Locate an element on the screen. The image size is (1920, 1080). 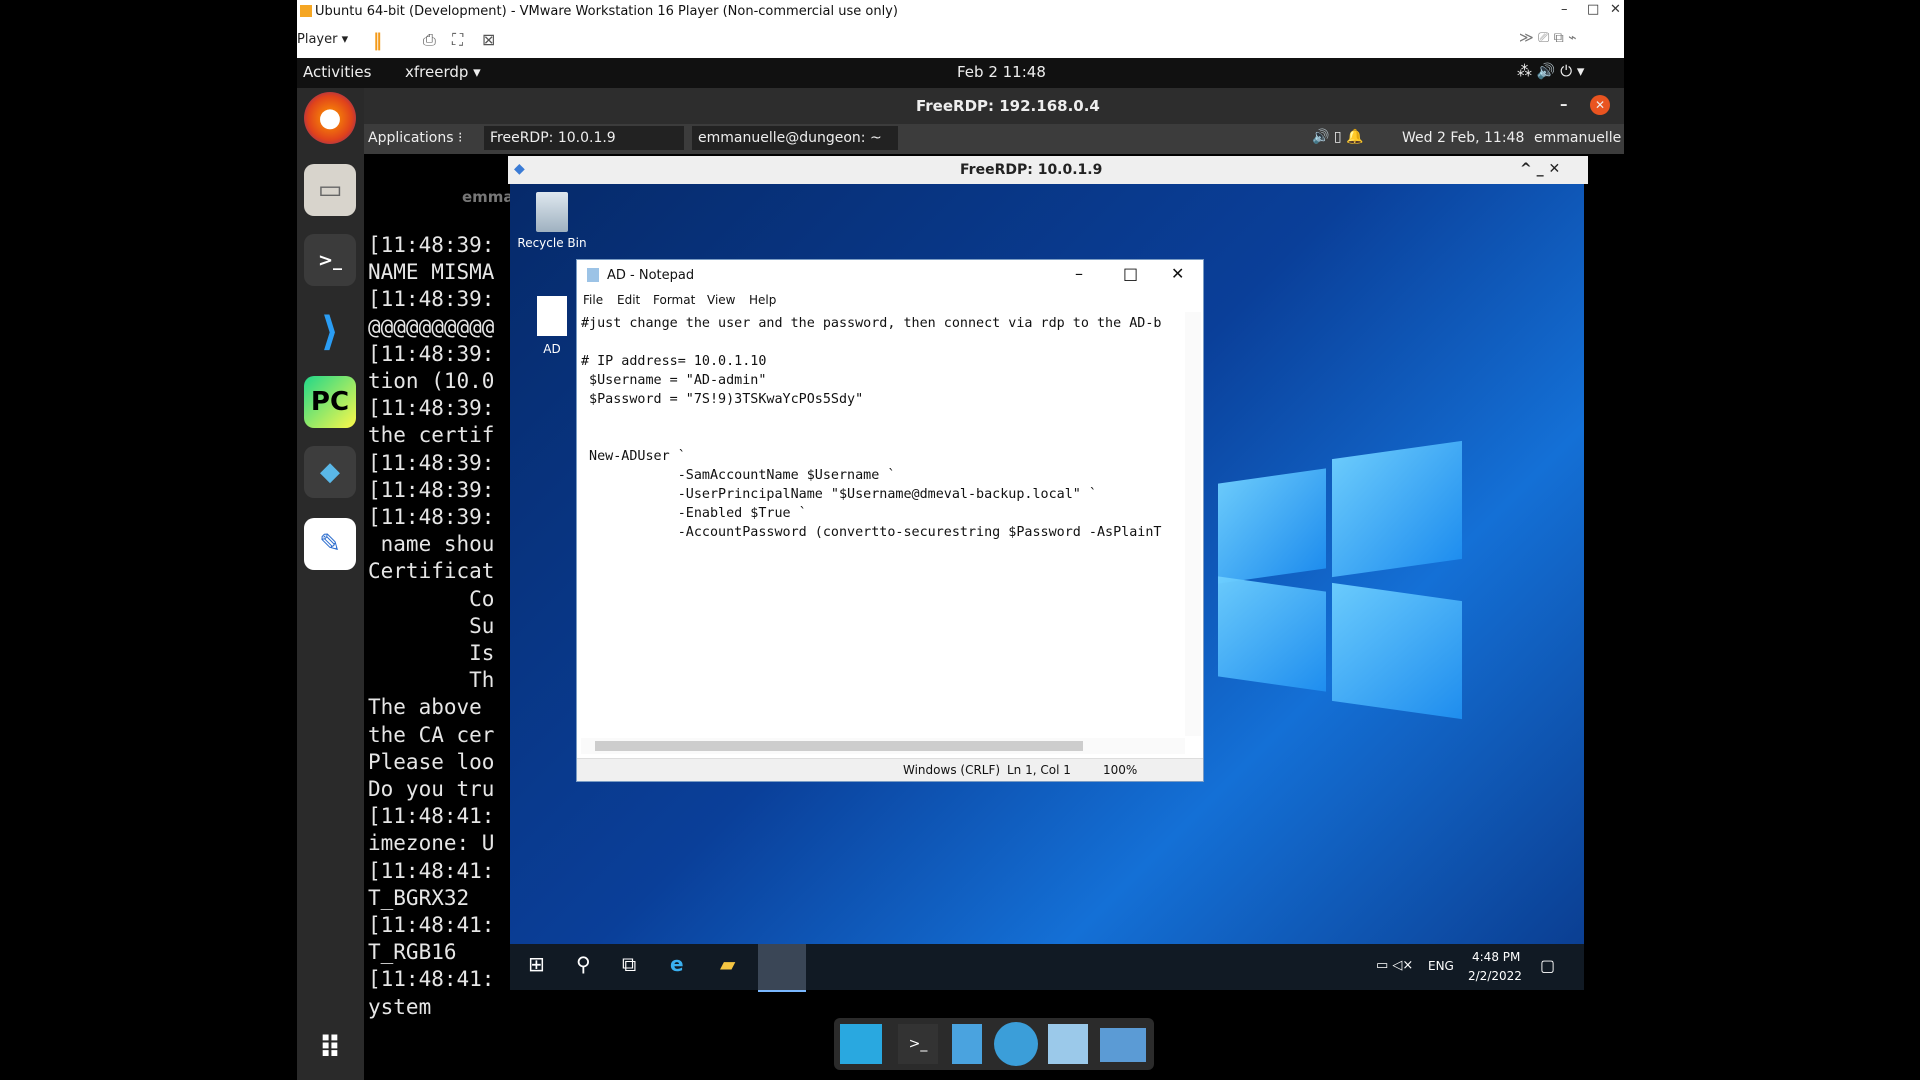
pycharm-icon: PC is located at coordinates (330, 402).